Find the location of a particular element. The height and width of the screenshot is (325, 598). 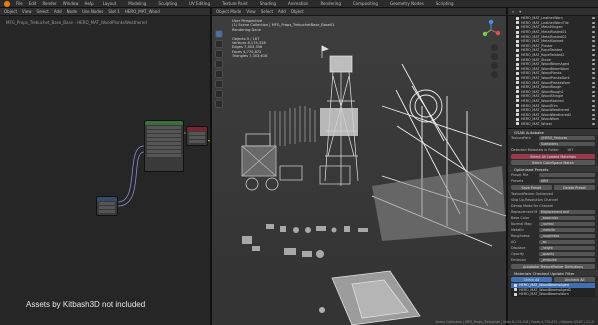

tab-layout: Layout is located at coordinates (110, 3).